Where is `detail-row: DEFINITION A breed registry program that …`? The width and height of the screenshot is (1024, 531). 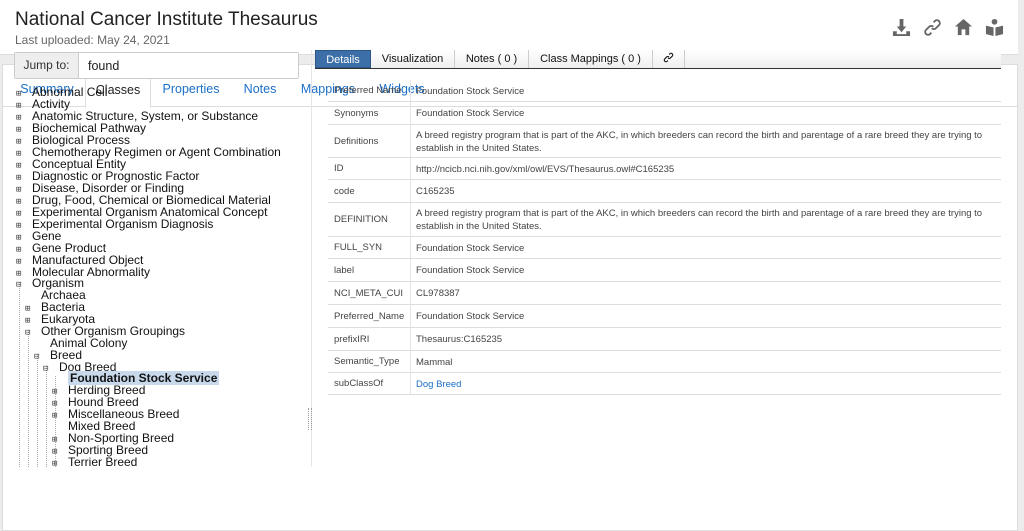 detail-row: DEFINITION A breed registry program that … is located at coordinates (664, 220).